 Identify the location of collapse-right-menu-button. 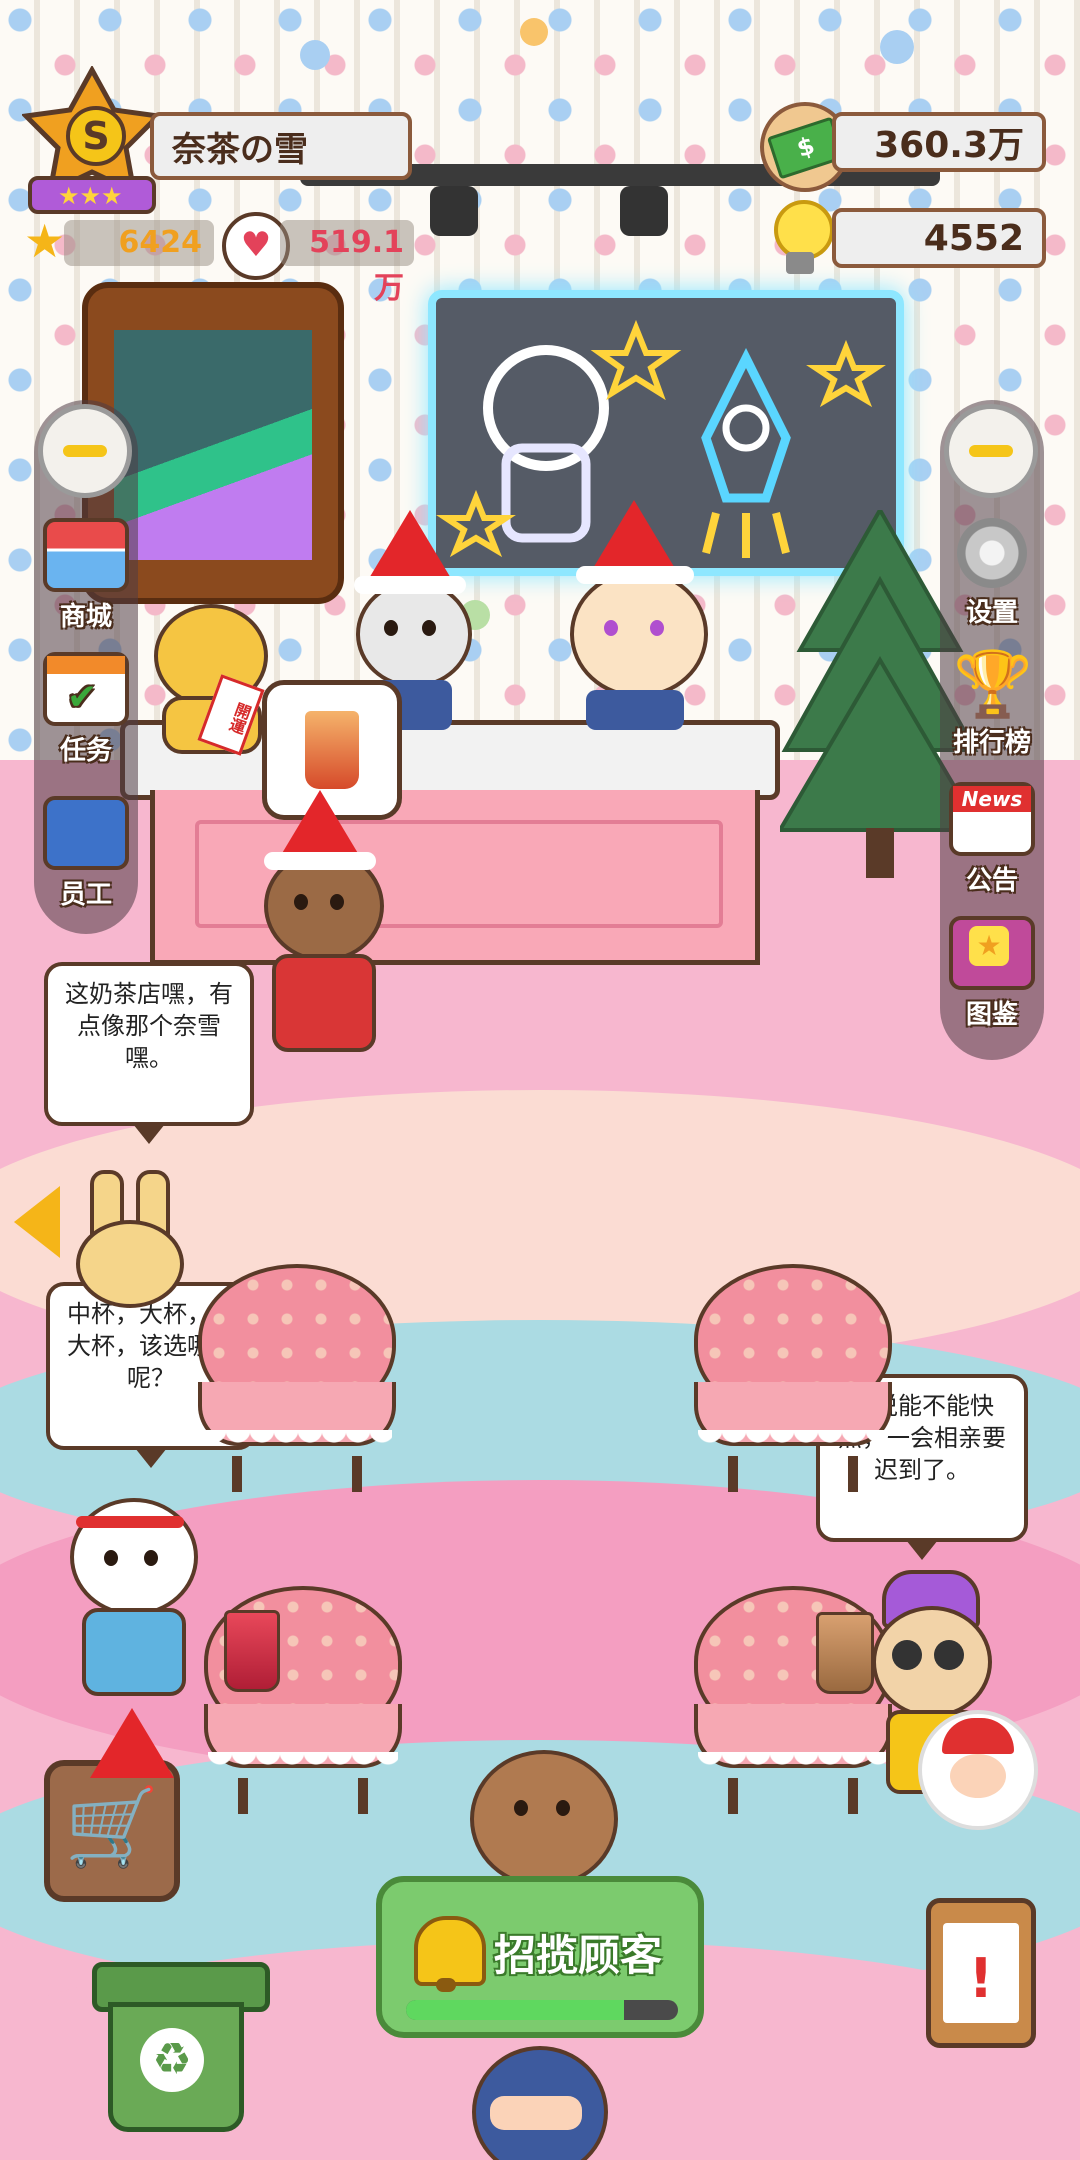
(991, 451).